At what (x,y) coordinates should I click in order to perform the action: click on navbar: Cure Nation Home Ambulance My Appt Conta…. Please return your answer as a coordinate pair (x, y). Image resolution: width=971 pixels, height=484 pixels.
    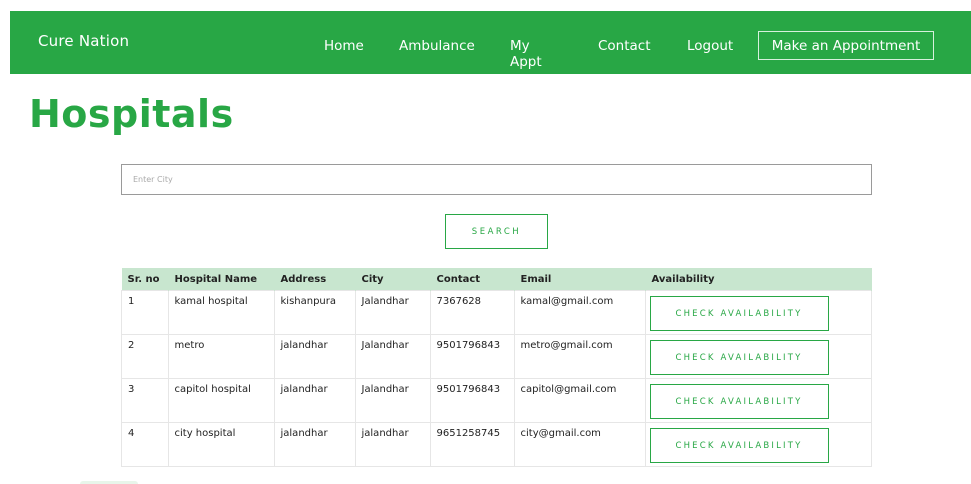
    Looking at the image, I should click on (490, 42).